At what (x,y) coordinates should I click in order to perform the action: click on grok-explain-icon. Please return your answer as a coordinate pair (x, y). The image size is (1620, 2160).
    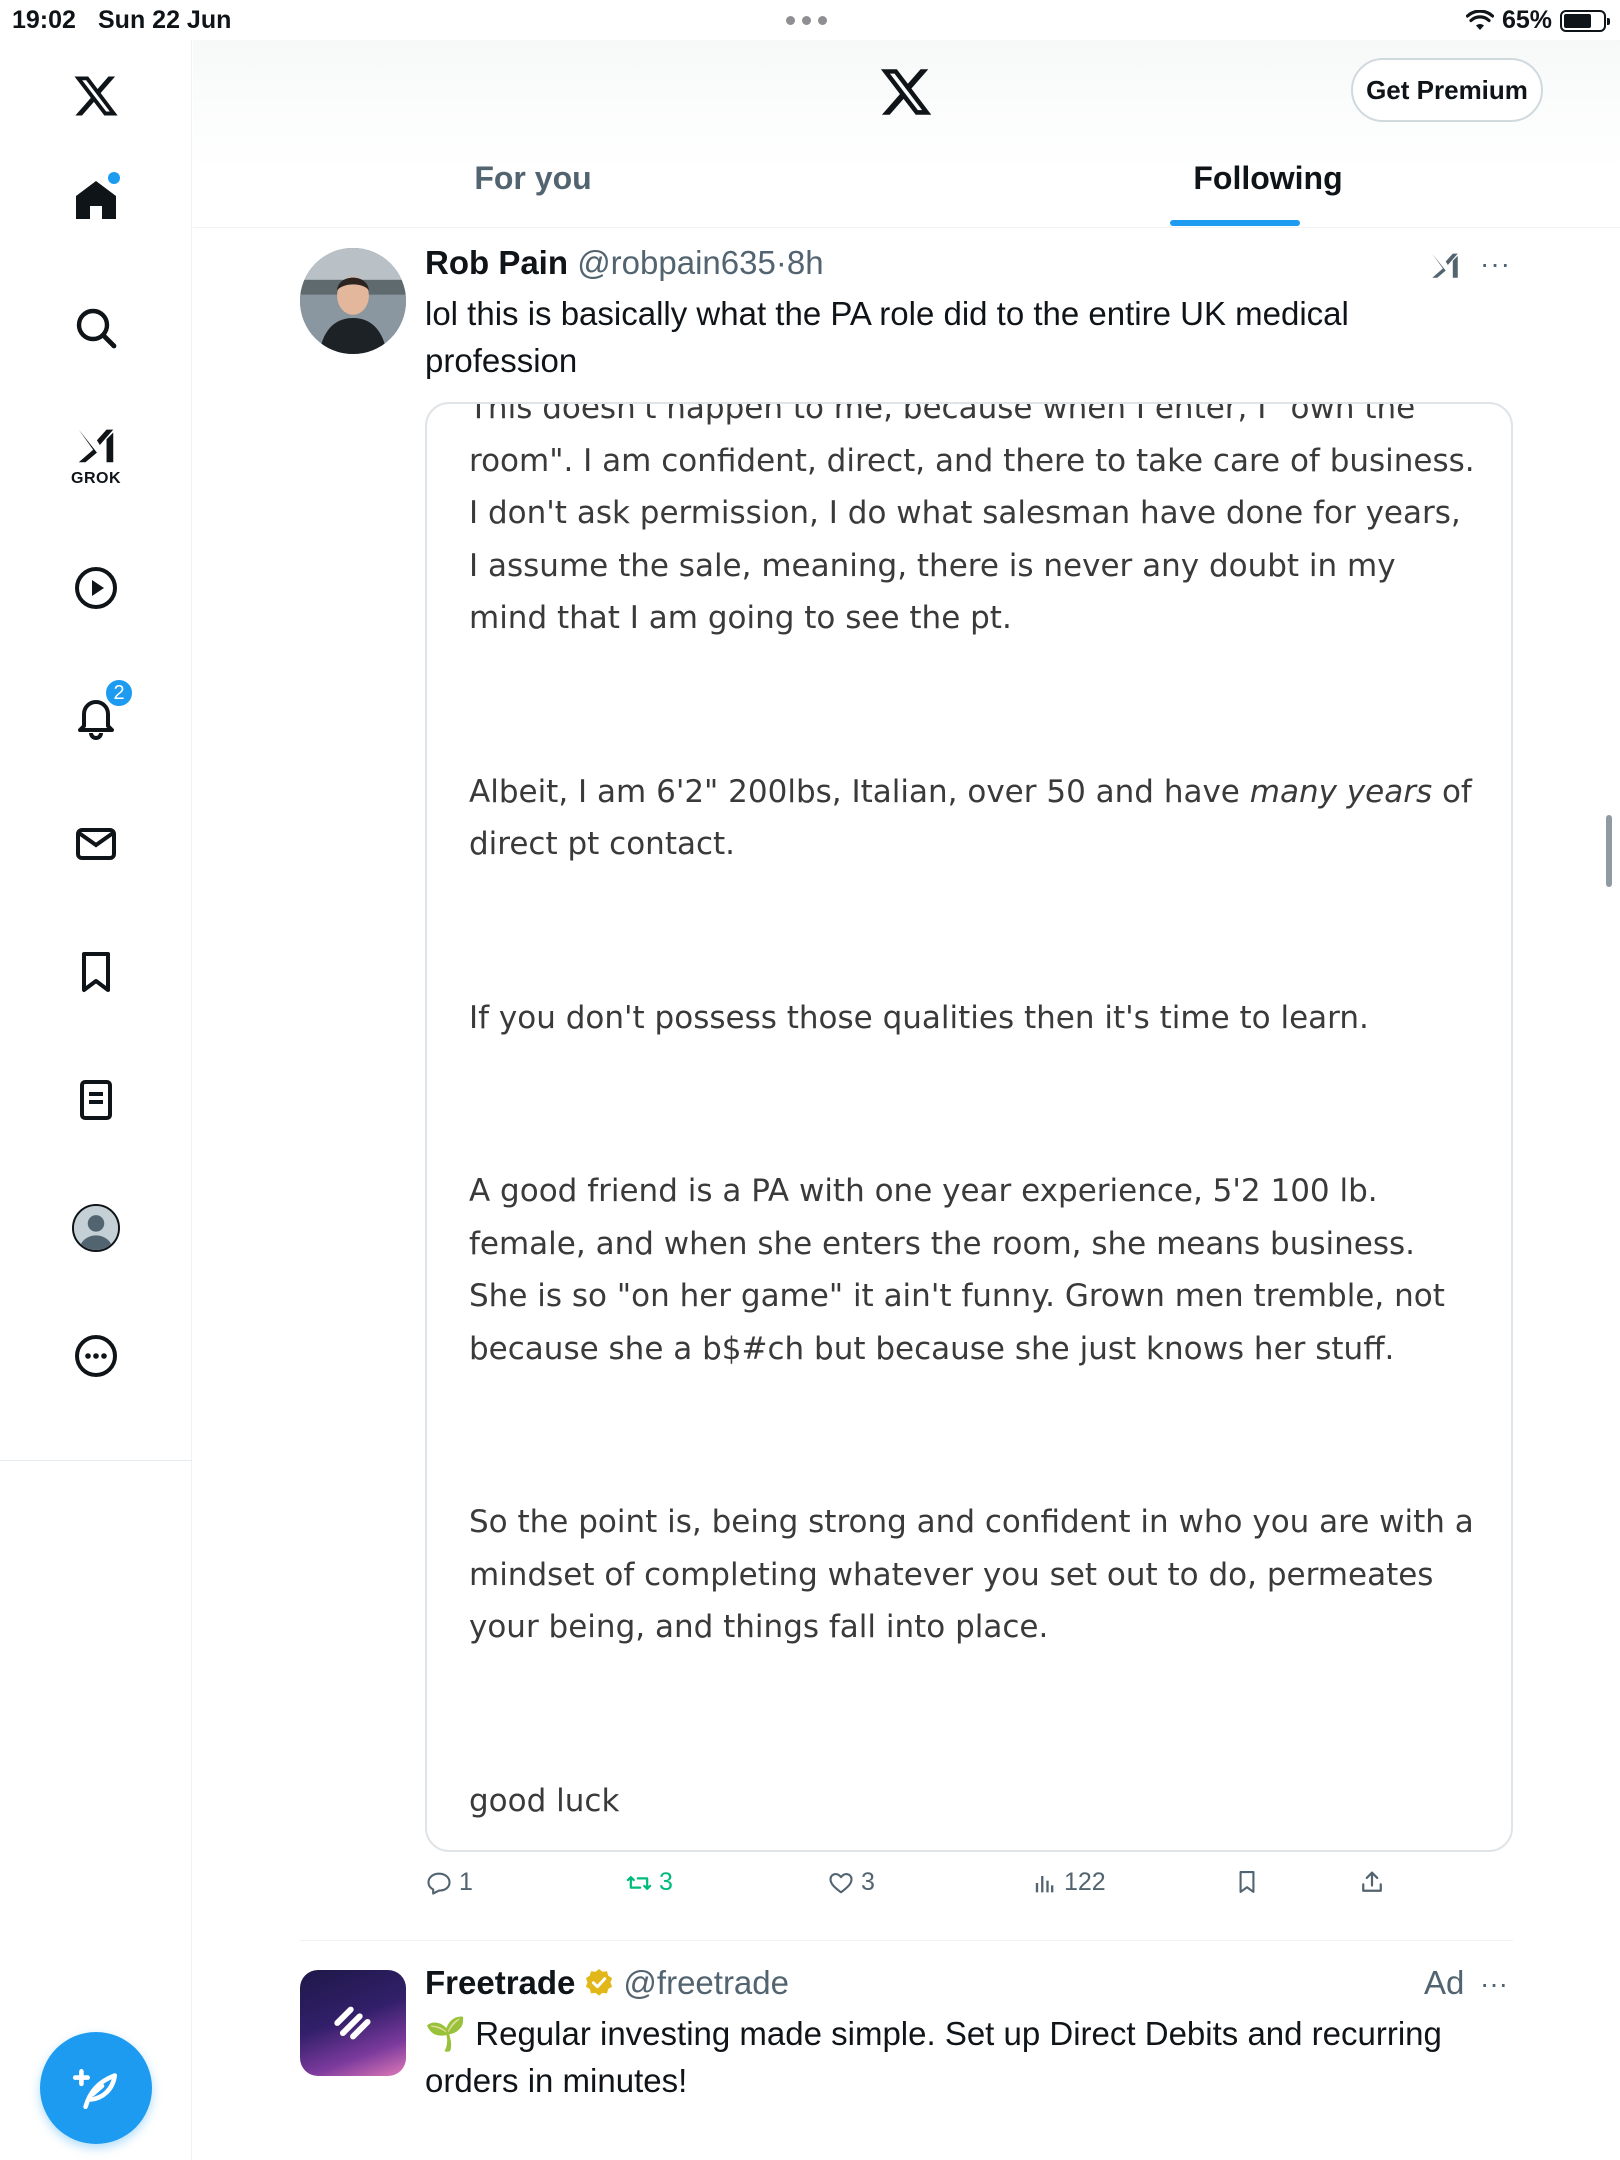
    Looking at the image, I should click on (1445, 265).